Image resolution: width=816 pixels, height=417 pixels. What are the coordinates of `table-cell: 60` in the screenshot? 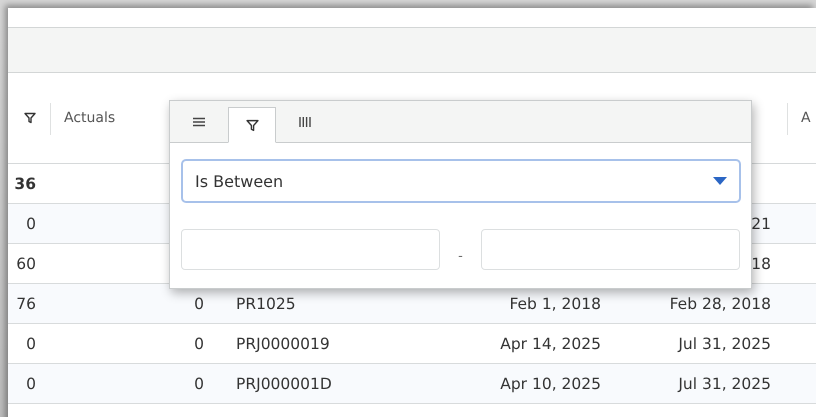 It's located at (26, 263).